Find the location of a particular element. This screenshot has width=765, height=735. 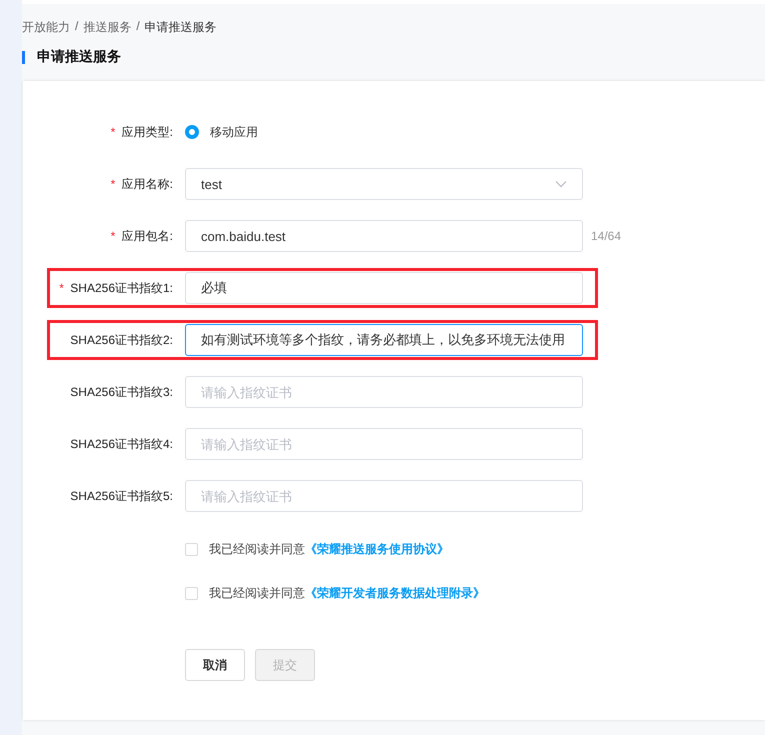

breadcrumb-link: 开放能力 is located at coordinates (46, 29).